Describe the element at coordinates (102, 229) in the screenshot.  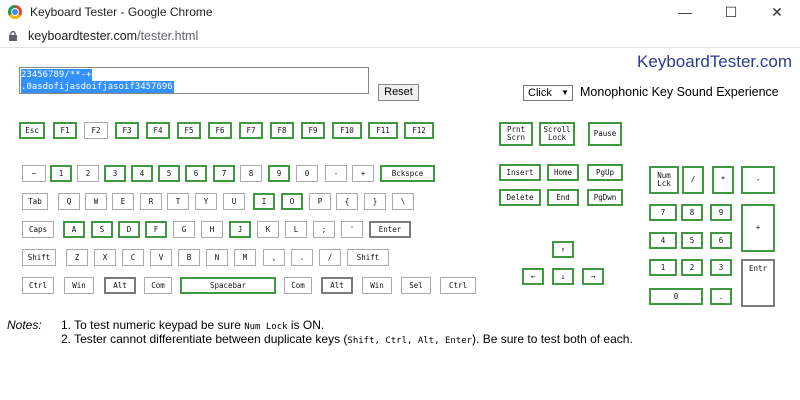
I see `key-s: S` at that location.